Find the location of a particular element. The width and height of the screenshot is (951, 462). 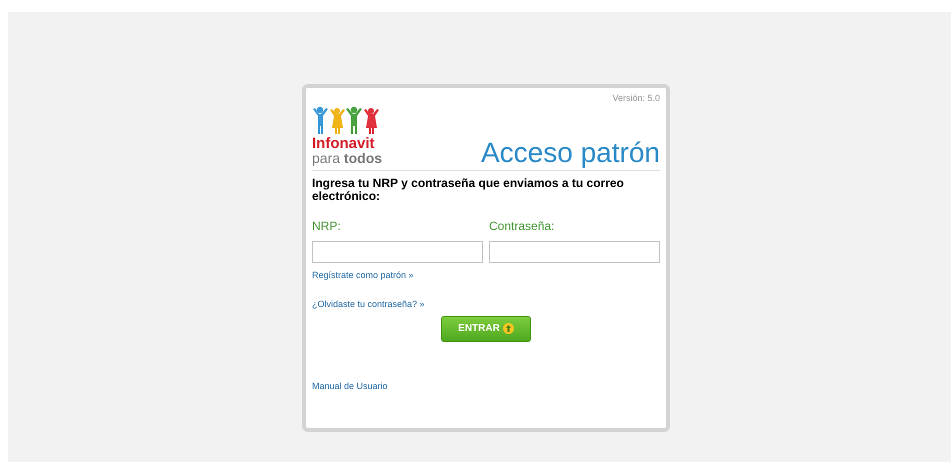

forgot-password-link: ¿Olvidaste tu contraseña? » is located at coordinates (368, 305).